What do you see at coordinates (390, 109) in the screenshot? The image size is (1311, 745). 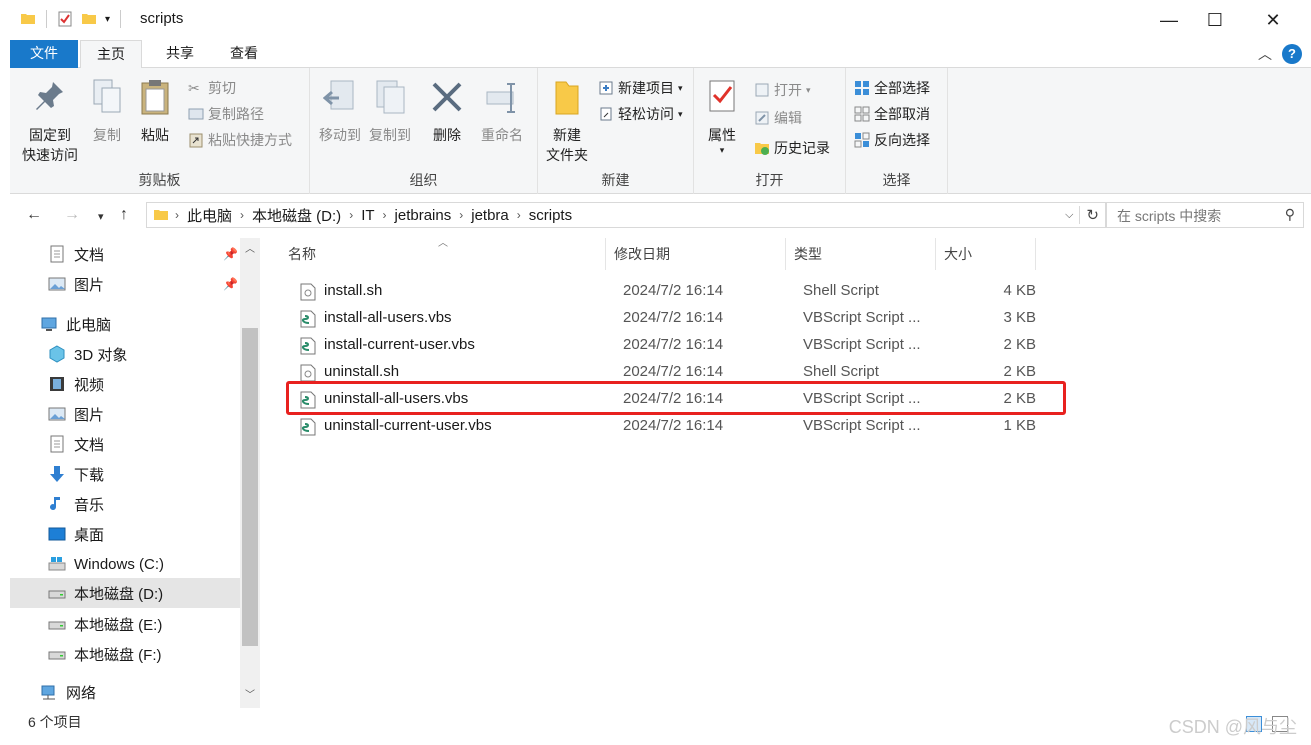 I see `copy-to-button: 复制到` at bounding box center [390, 109].